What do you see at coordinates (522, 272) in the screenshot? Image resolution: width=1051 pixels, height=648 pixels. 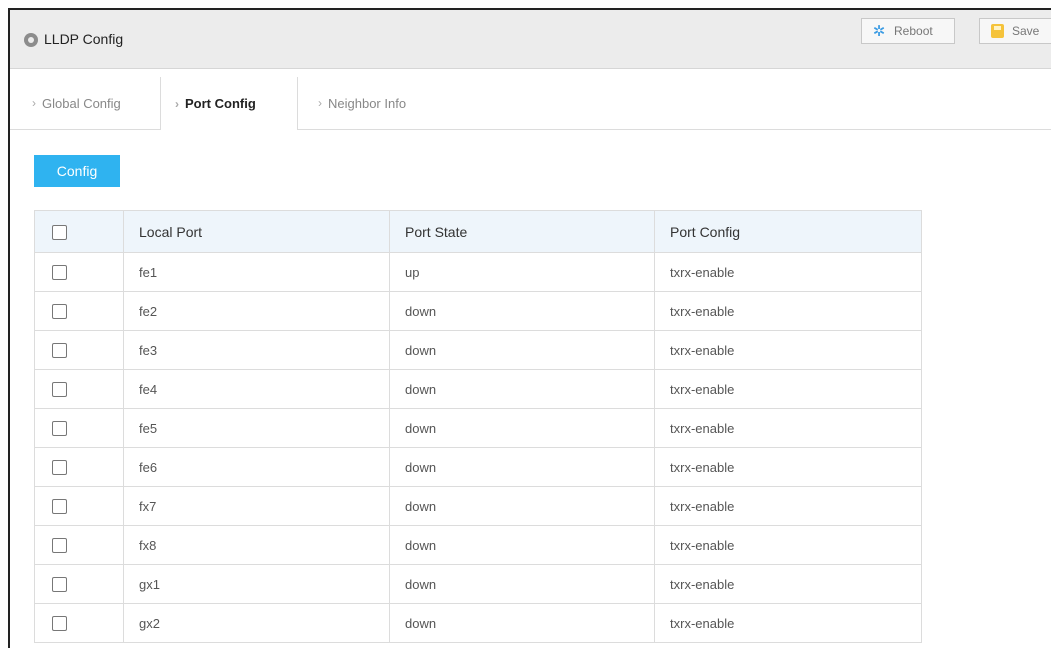 I see `port-state-cell: up` at bounding box center [522, 272].